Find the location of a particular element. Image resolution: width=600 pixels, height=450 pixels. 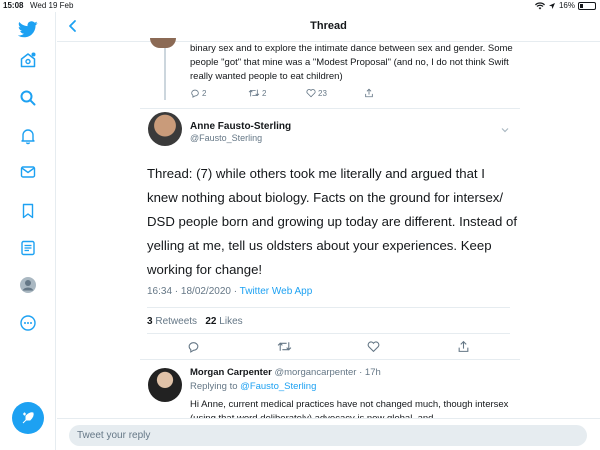

like-button is located at coordinates (412, 347).